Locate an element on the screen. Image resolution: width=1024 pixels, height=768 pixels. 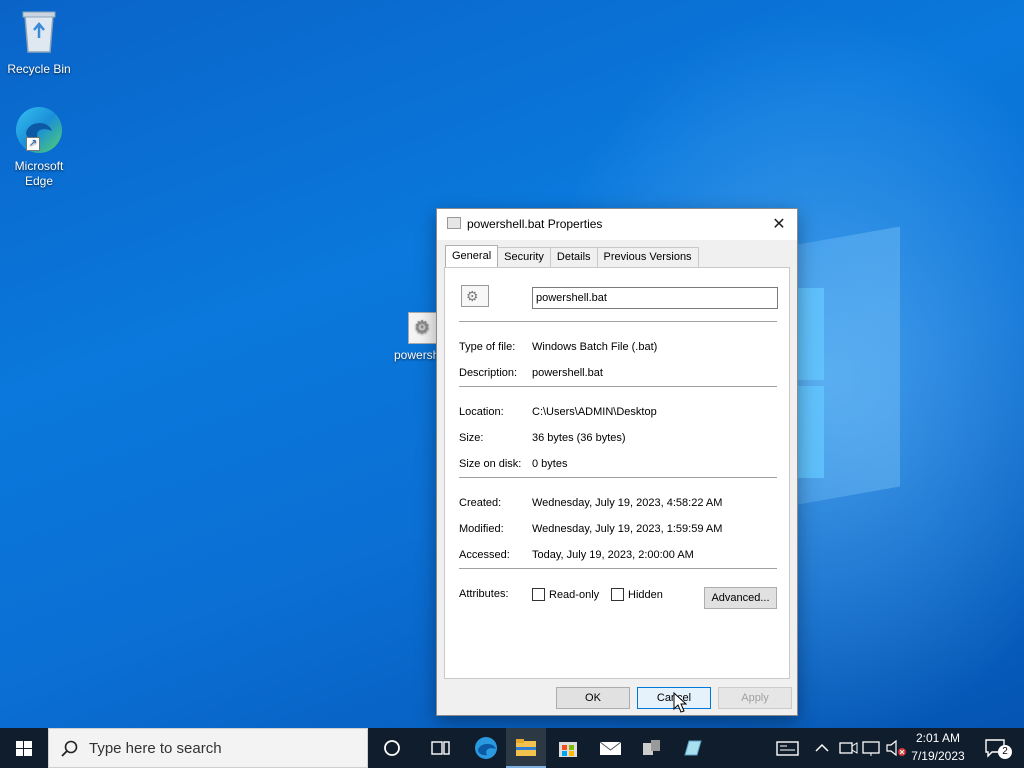
readonly-checkbox: Read-only is located at coordinates (565, 594).